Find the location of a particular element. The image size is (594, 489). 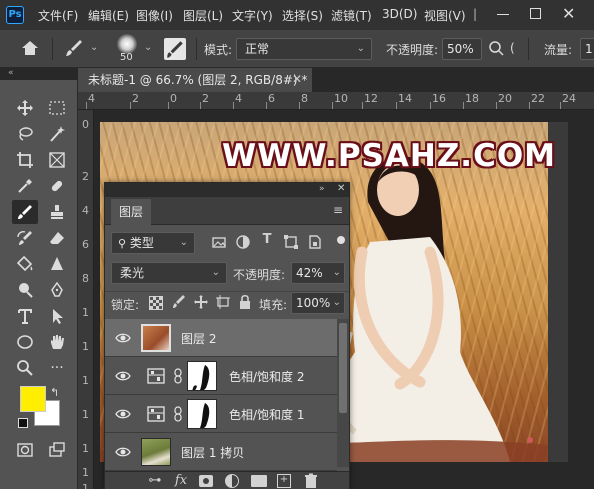

crop-tool-icon is located at coordinates (25, 160).